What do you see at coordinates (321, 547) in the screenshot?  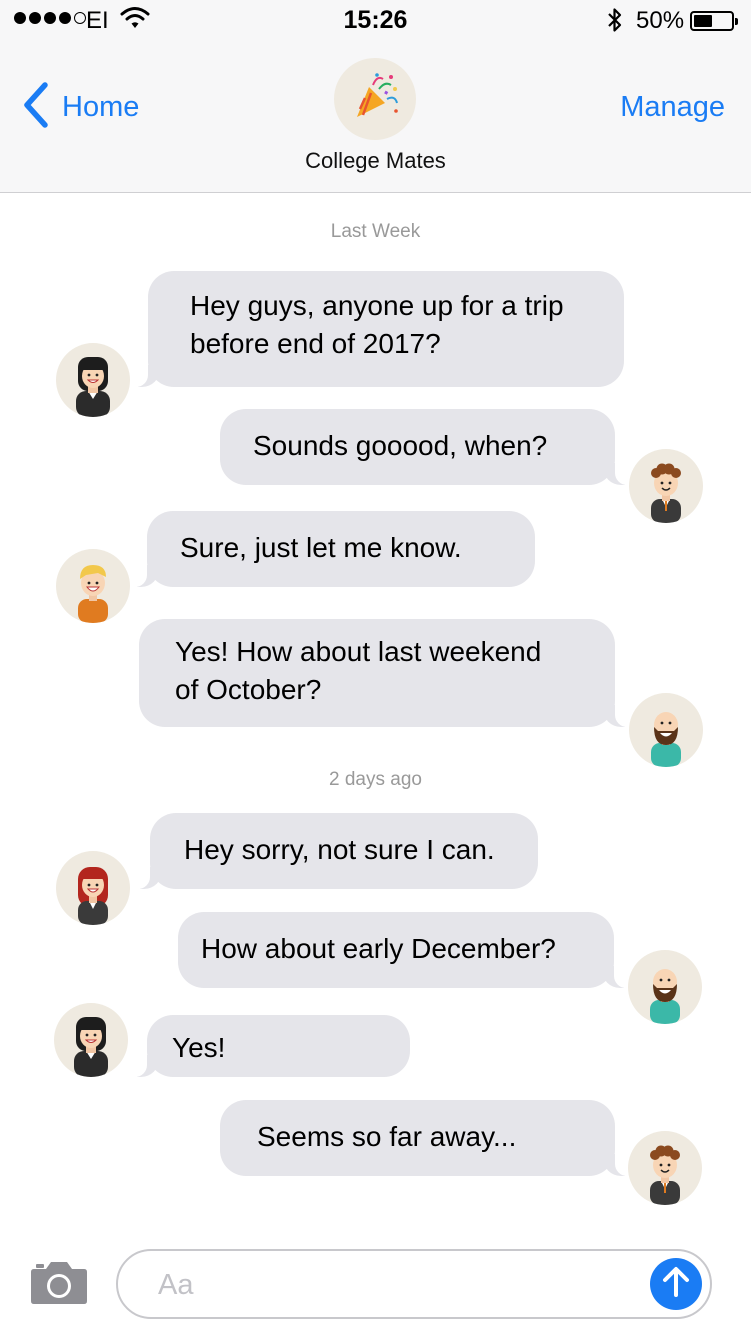 I see `message-text: Sure, just let me know.` at bounding box center [321, 547].